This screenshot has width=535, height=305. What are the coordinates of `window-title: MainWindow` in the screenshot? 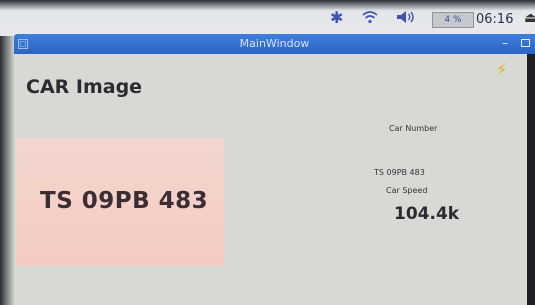 It's located at (274, 43).